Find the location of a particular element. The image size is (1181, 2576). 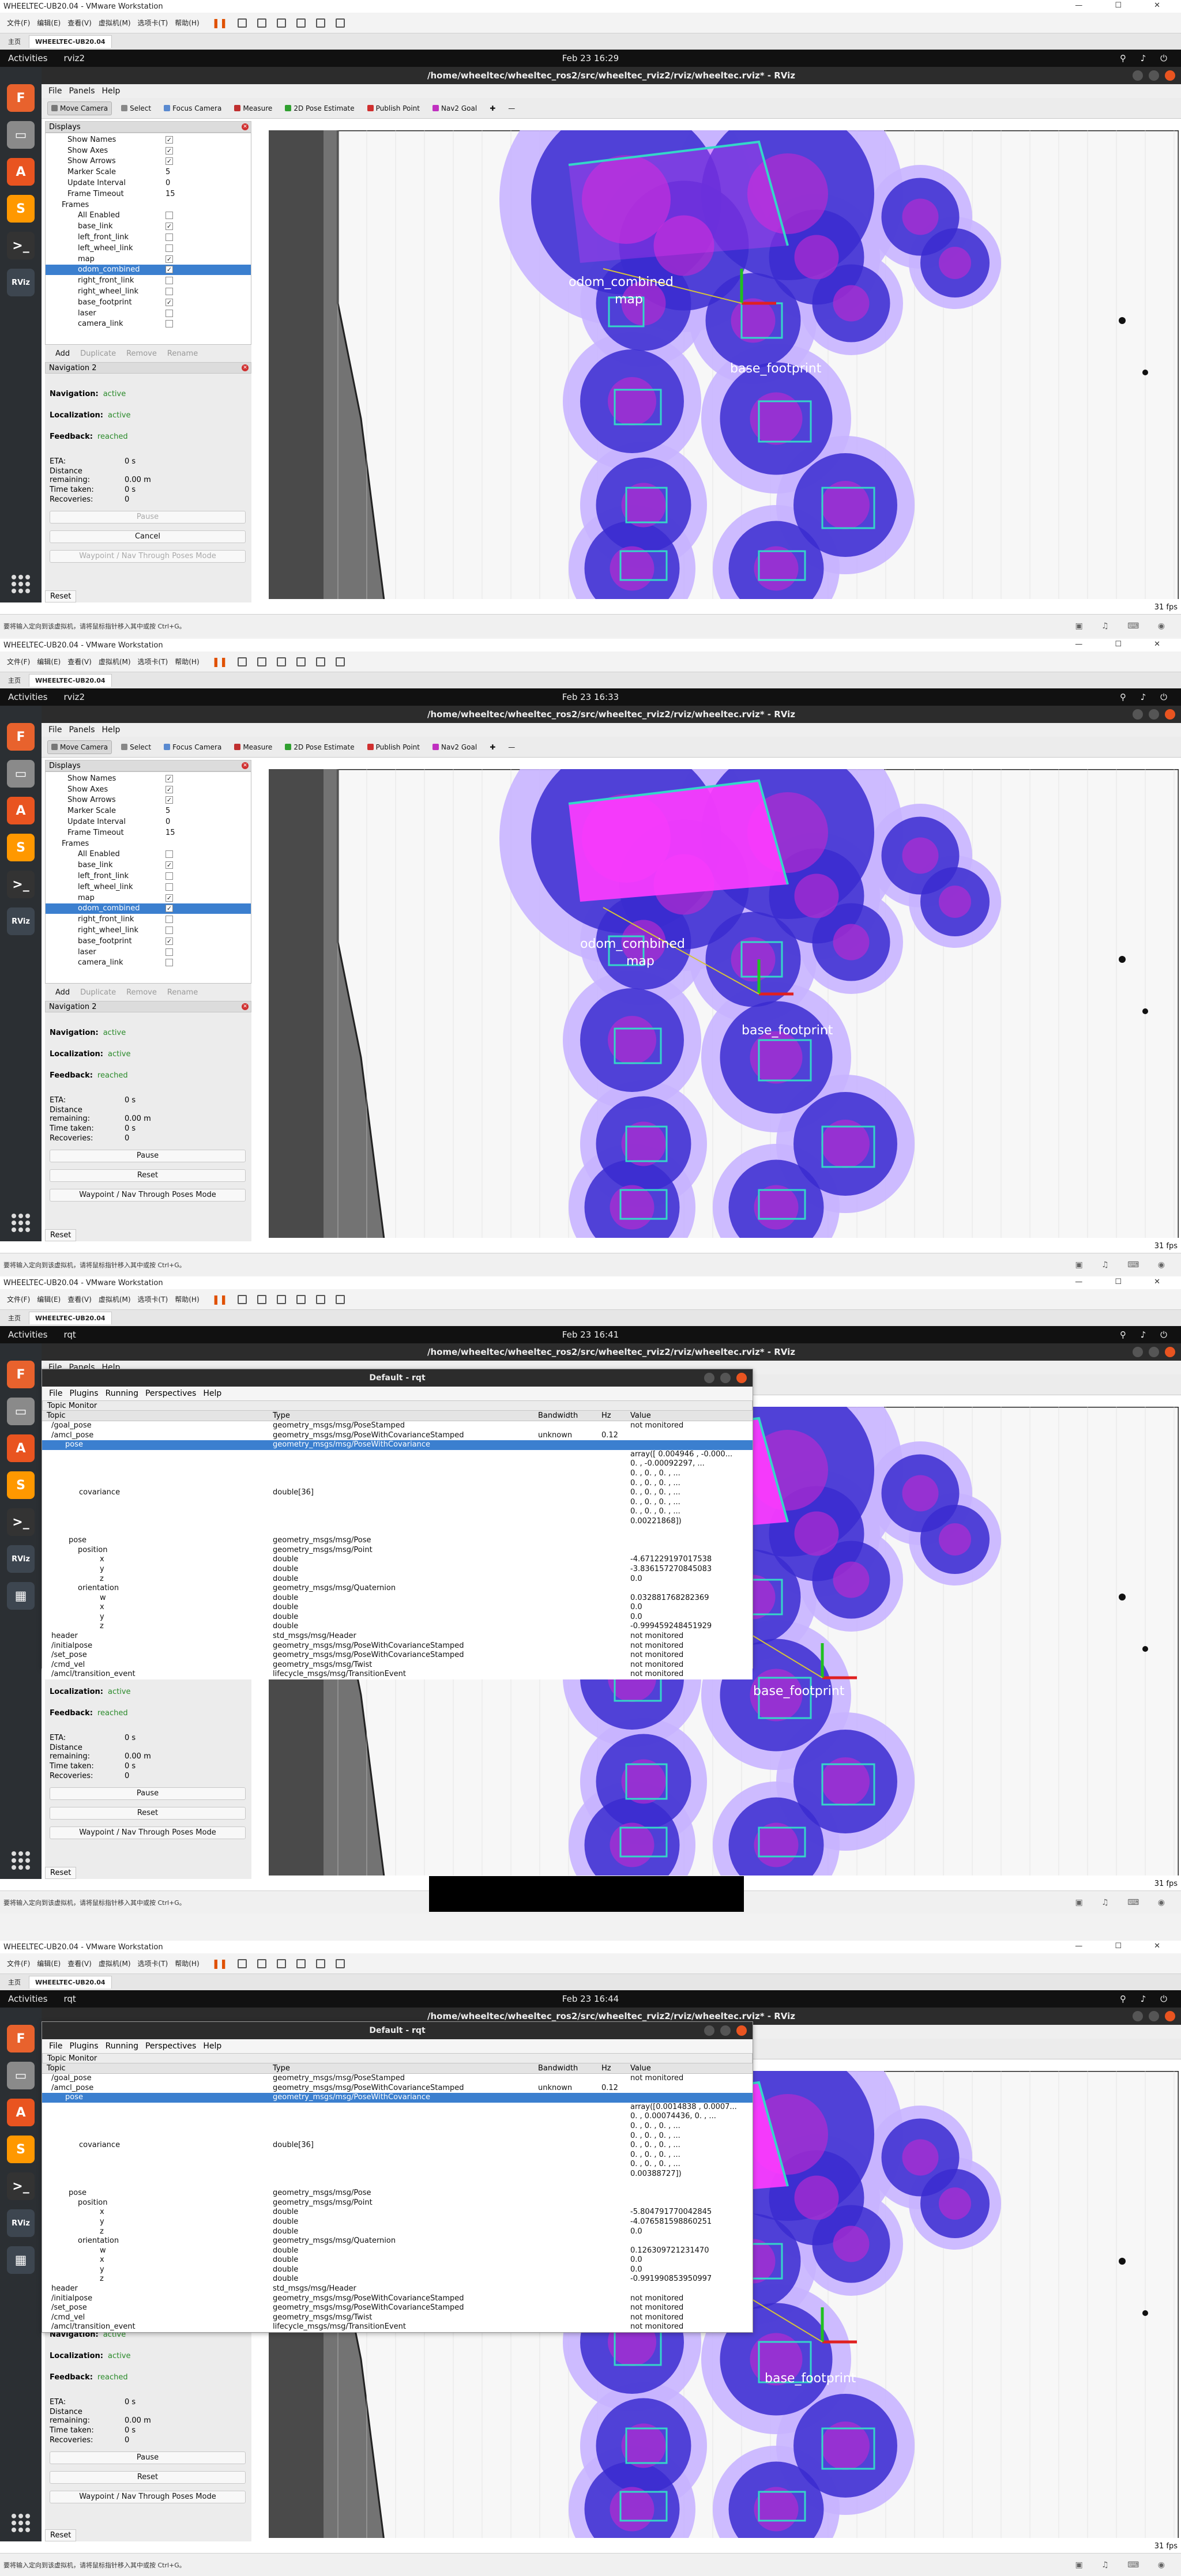

tree-row: Frames is located at coordinates (148, 204).